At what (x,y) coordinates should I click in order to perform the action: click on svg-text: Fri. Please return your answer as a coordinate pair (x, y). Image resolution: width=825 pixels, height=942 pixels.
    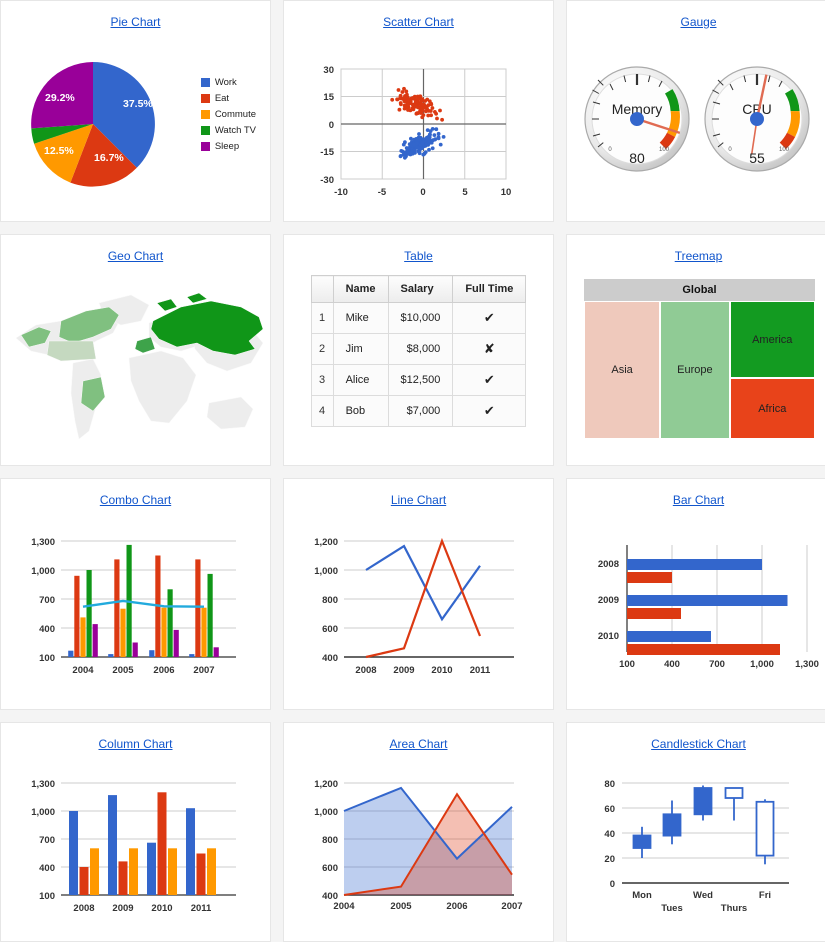
    Looking at the image, I should click on (765, 895).